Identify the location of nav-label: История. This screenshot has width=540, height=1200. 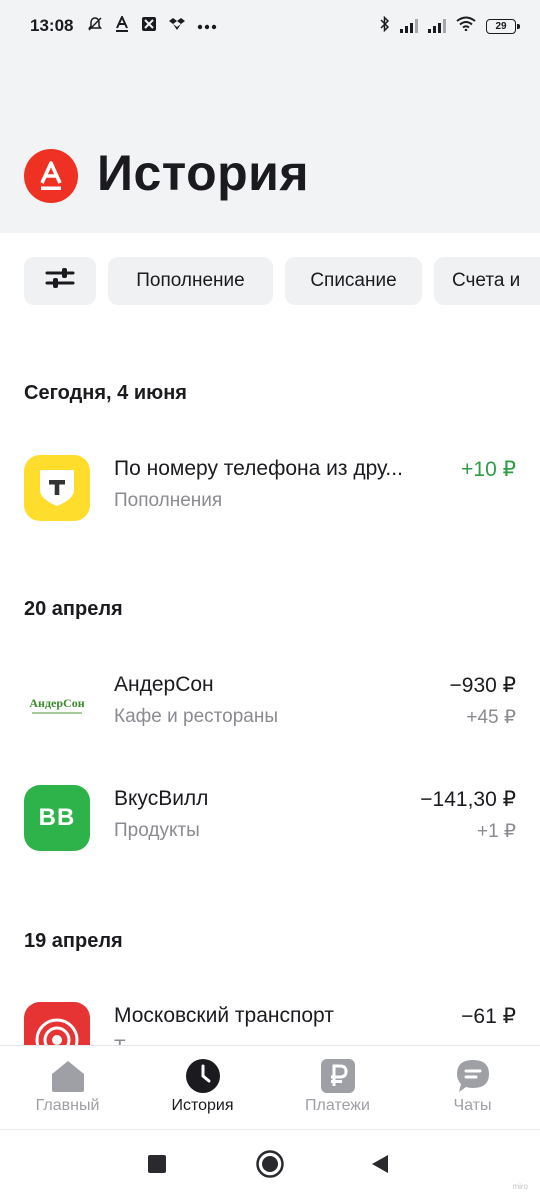
(202, 1105).